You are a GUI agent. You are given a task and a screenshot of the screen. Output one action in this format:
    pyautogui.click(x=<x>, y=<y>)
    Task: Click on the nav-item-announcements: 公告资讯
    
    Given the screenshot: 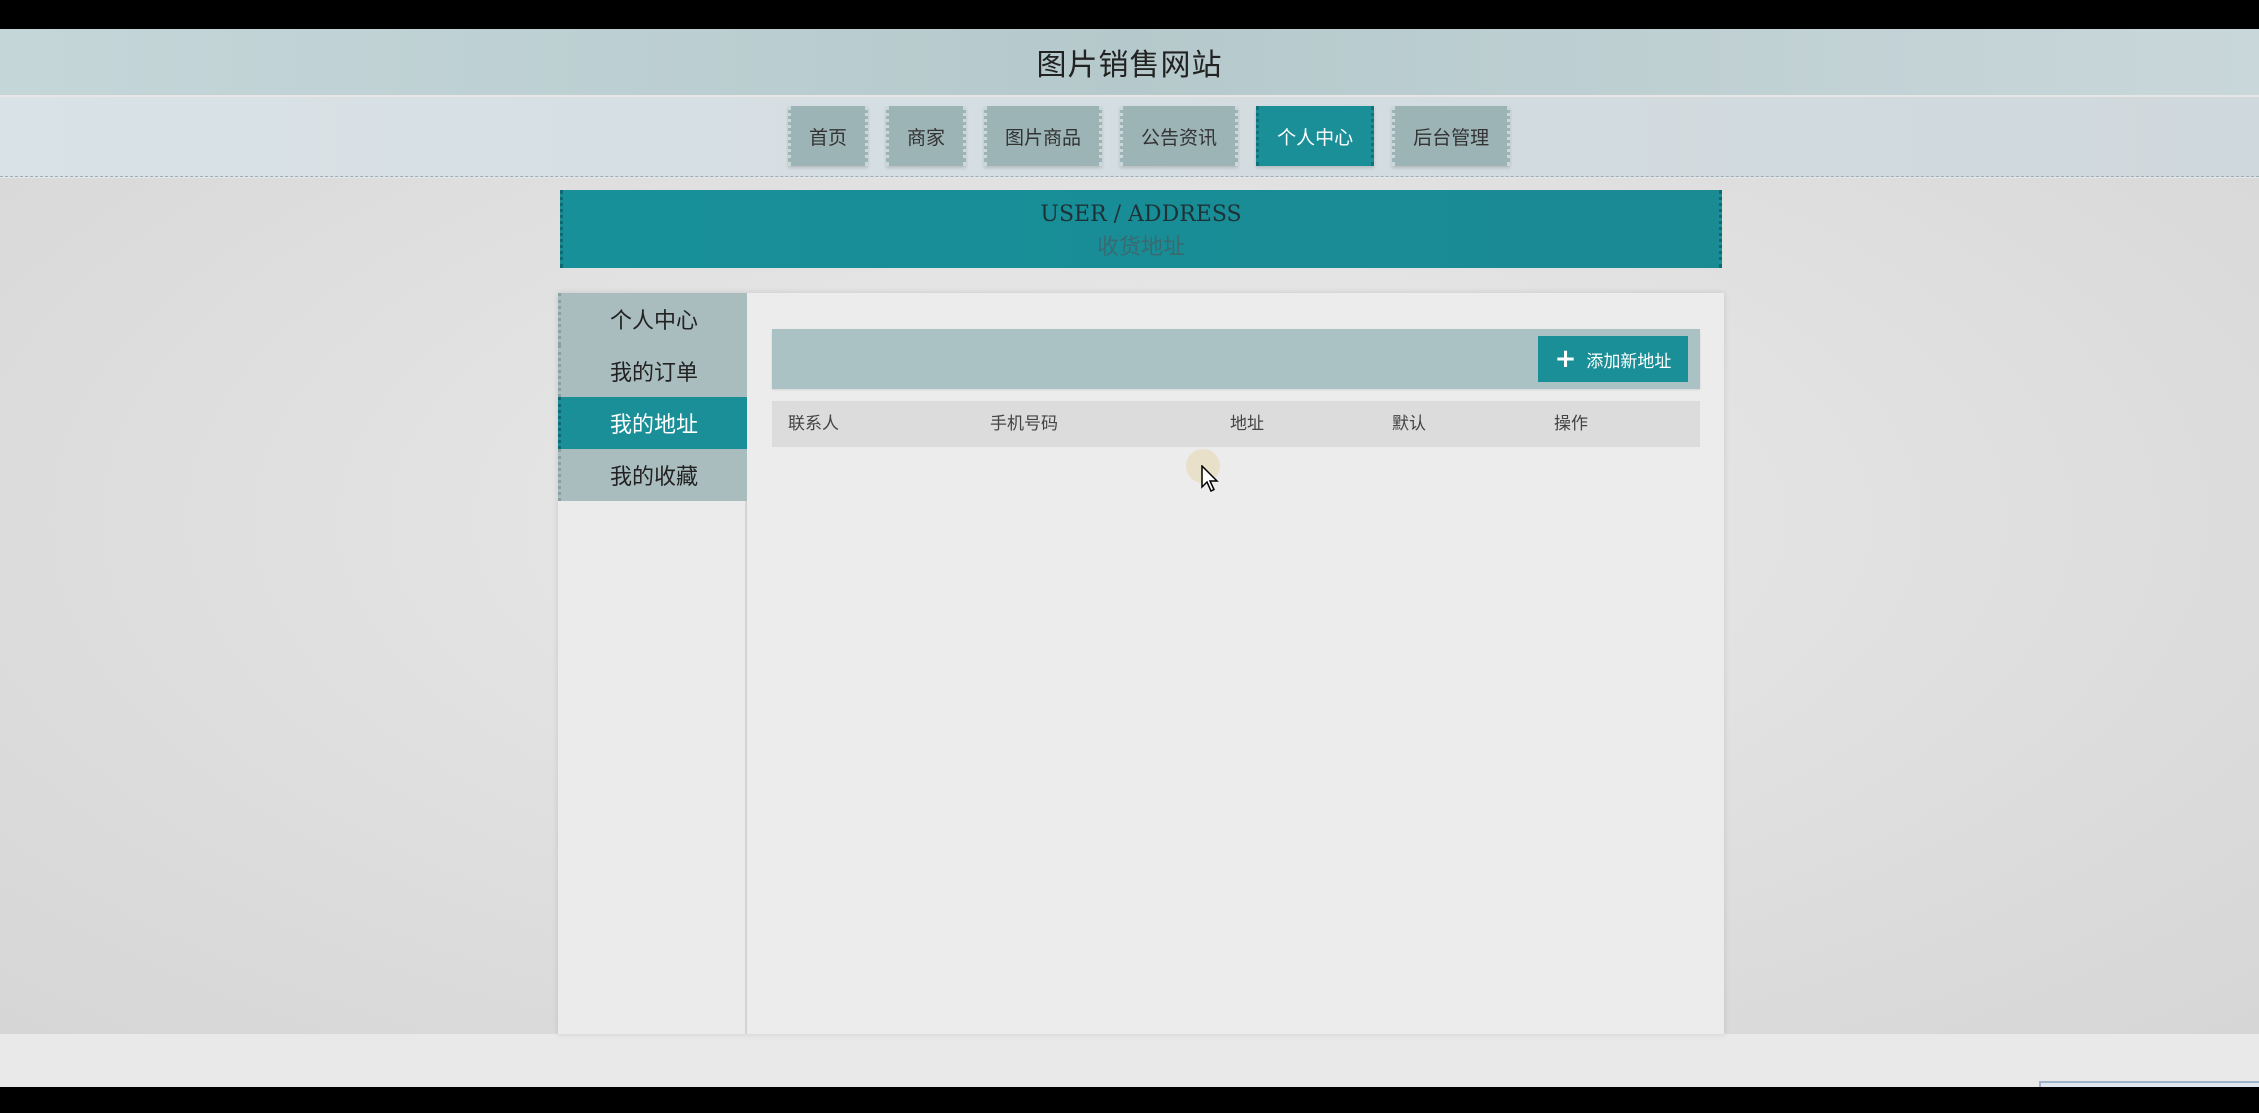 What is the action you would take?
    pyautogui.click(x=1179, y=136)
    